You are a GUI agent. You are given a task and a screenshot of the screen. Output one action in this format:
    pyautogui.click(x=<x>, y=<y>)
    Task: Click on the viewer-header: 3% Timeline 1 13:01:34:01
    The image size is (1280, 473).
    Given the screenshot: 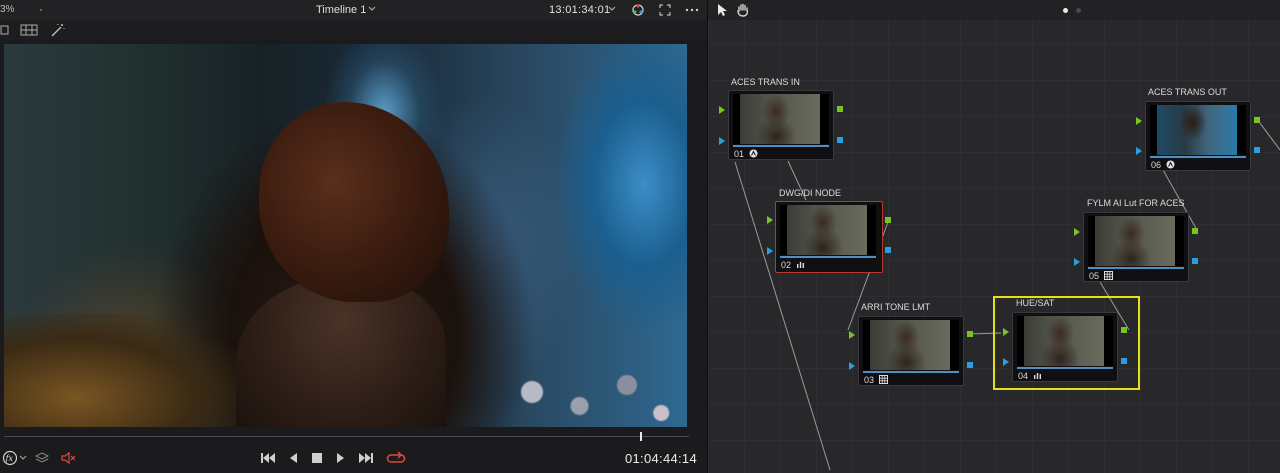 What is the action you would take?
    pyautogui.click(x=353, y=10)
    